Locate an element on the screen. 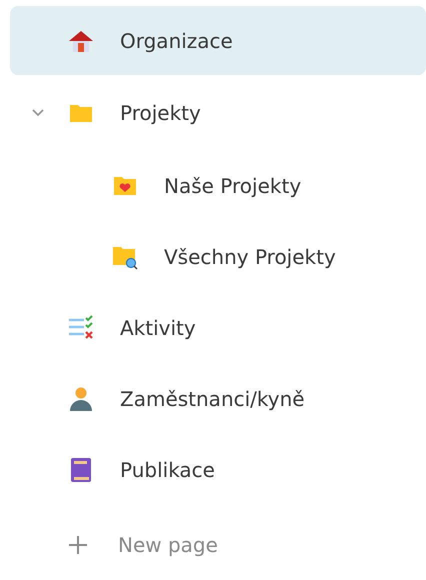  chevron-icon is located at coordinates (38, 113).